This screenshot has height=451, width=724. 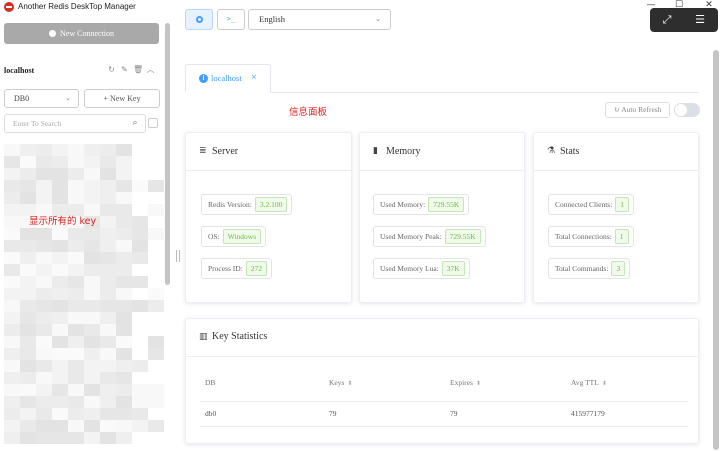 I want to click on search-input: Enter To Search ⌕, so click(x=75, y=123).